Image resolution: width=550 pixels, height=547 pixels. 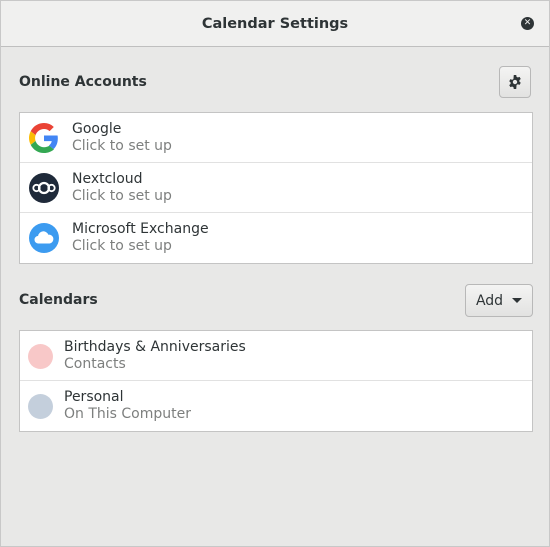 What do you see at coordinates (83, 82) in the screenshot?
I see `online-accounts-heading: Online Accounts` at bounding box center [83, 82].